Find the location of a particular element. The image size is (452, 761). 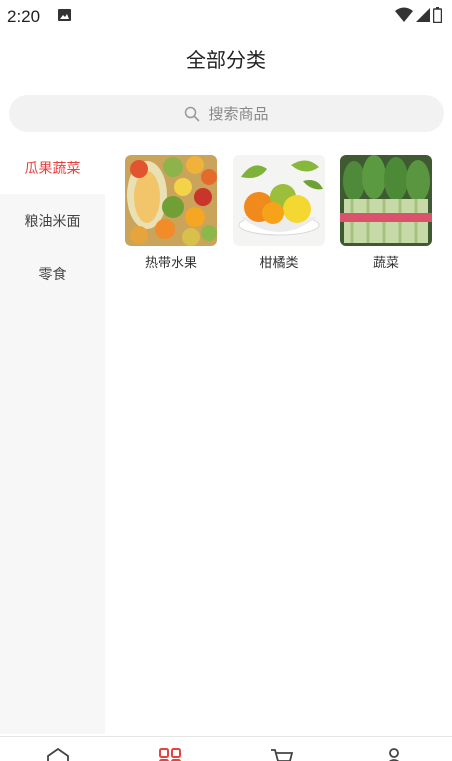

category-label: 柑橘类 is located at coordinates (279, 263).